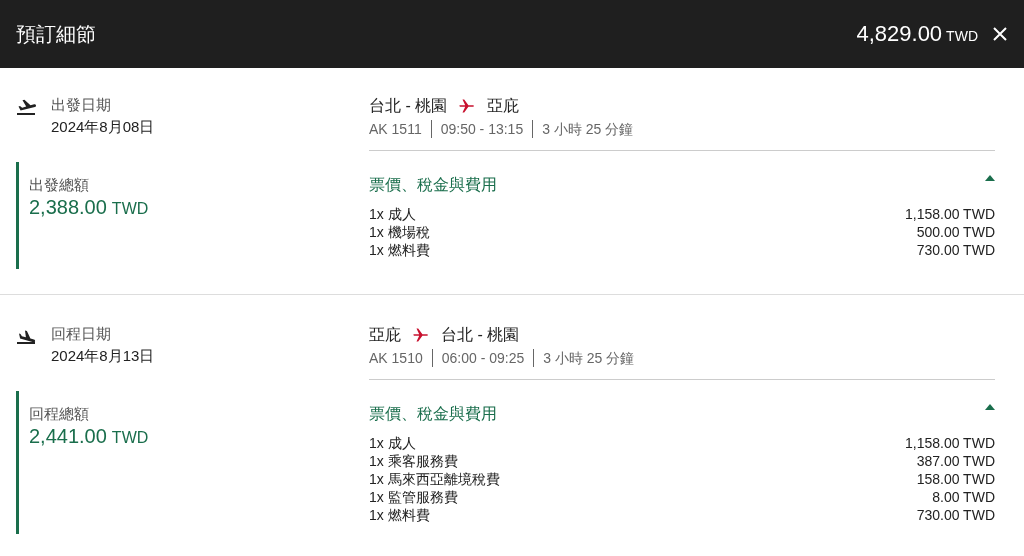  What do you see at coordinates (413, 497) in the screenshot?
I see `fee-name: 1x 監管服務費` at bounding box center [413, 497].